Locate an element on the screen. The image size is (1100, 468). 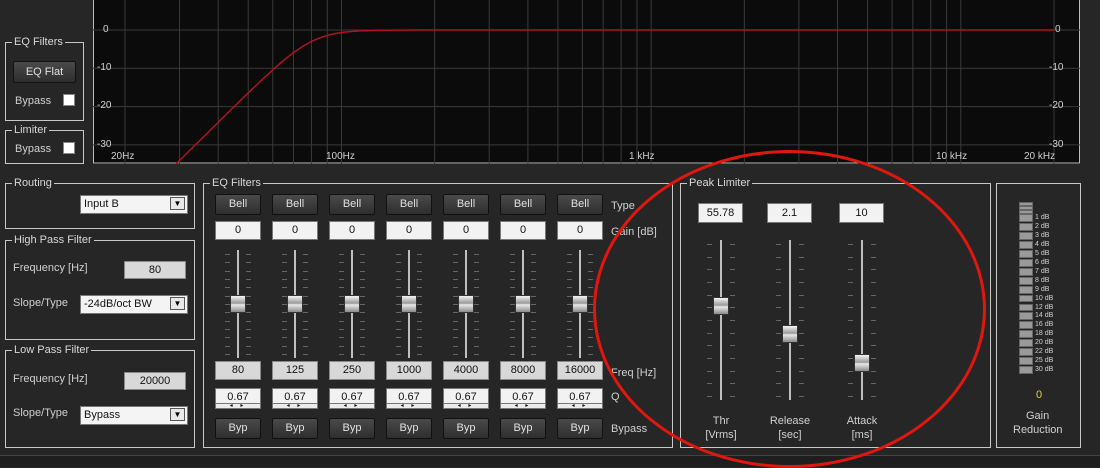
band-4-gain-fader is located at coordinates (409, 304).